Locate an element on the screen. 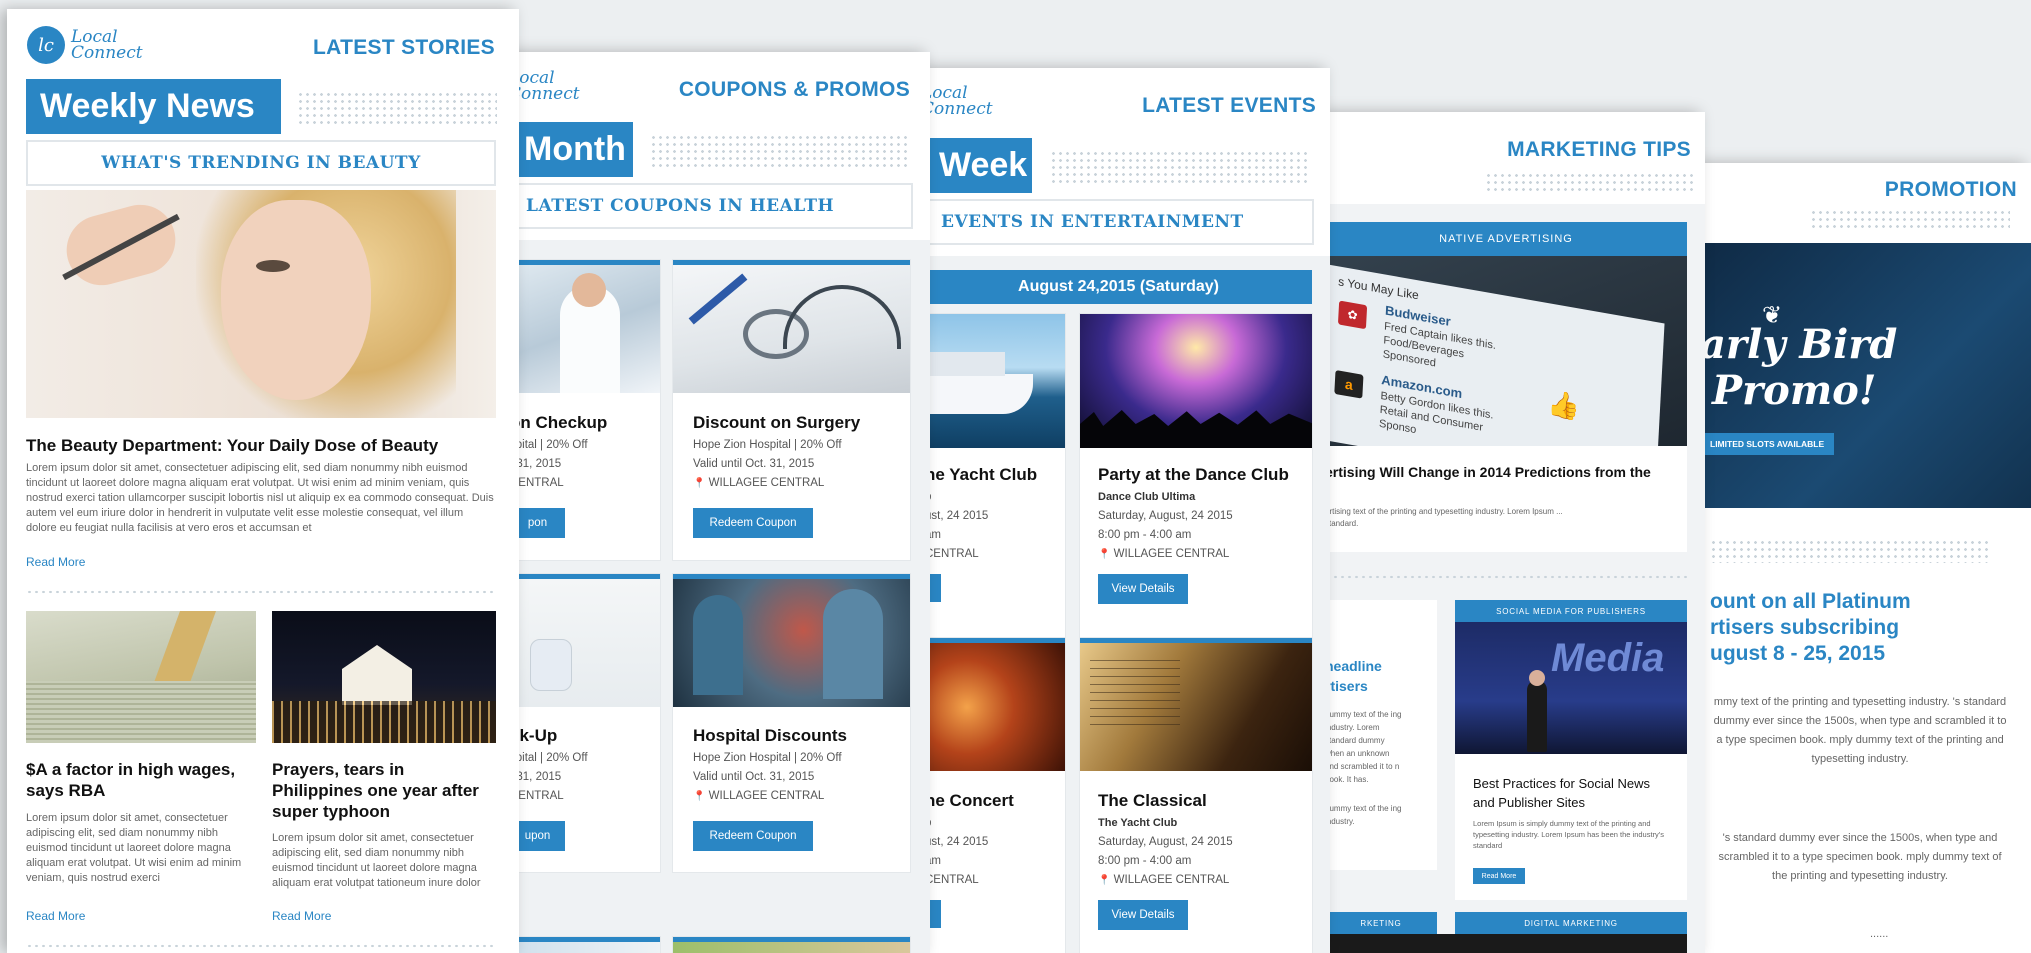 Image resolution: width=2031 pixels, height=953 pixels. surgery-image is located at coordinates (791, 643).